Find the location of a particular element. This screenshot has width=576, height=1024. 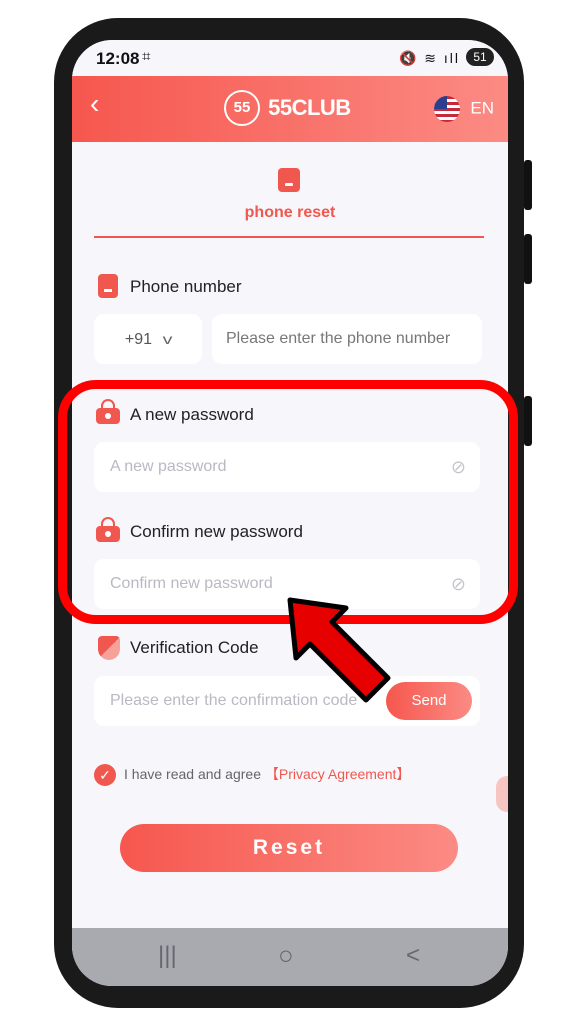

privacy-agreement-link: 【Privacy Agreement】 is located at coordinates (338, 774).